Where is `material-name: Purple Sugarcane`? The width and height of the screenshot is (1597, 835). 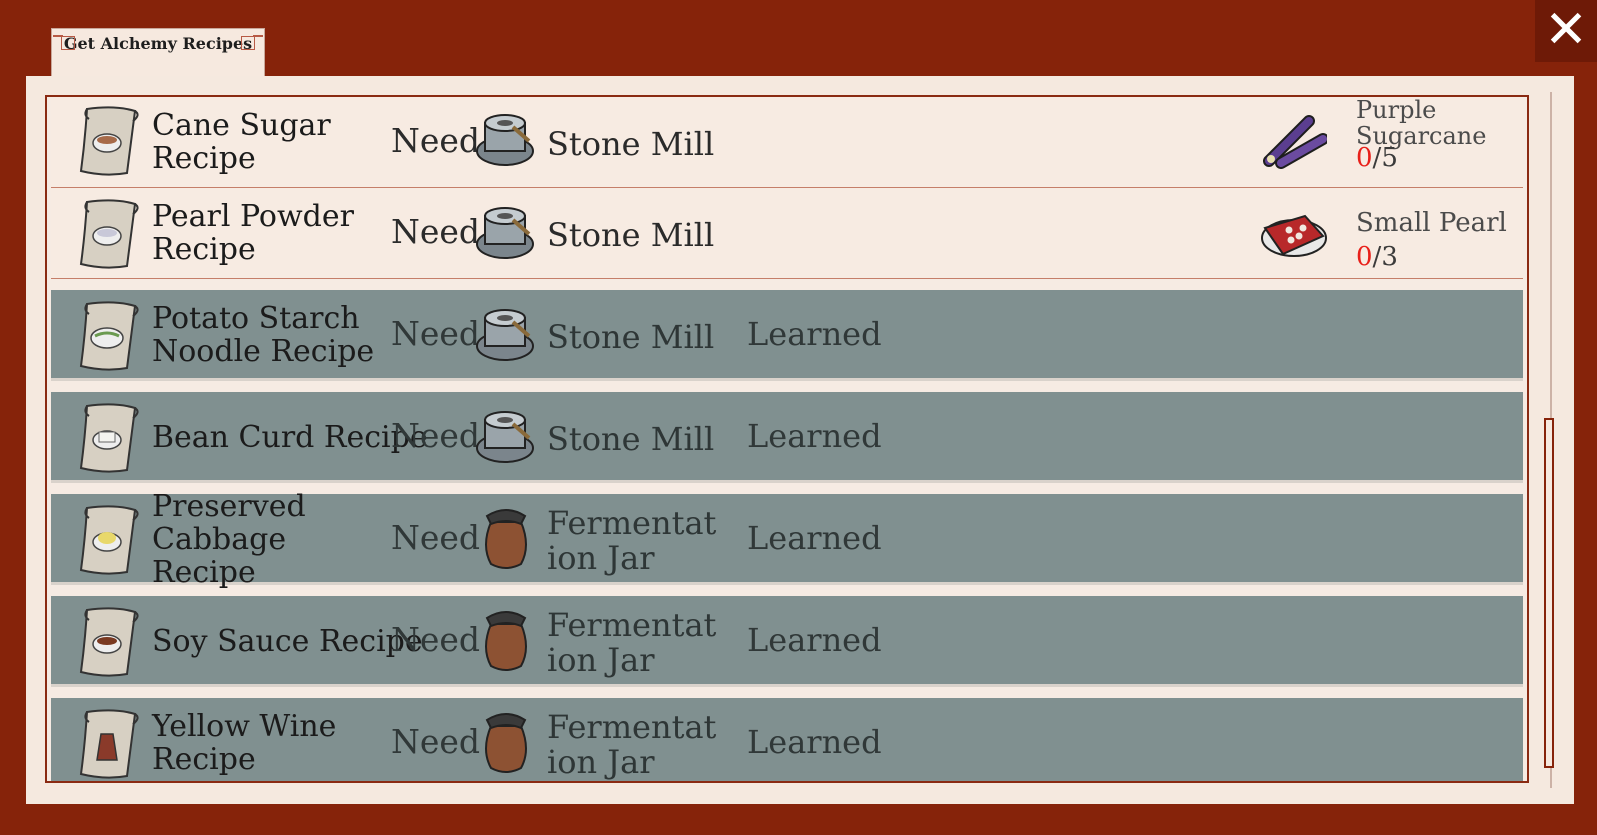 material-name: Purple Sugarcane is located at coordinates (1421, 123).